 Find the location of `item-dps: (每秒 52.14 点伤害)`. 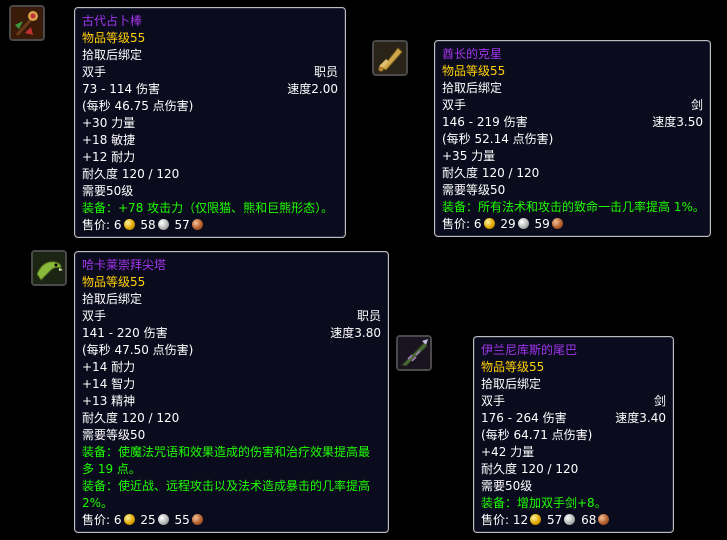

item-dps: (每秒 52.14 点伤害) is located at coordinates (498, 139).